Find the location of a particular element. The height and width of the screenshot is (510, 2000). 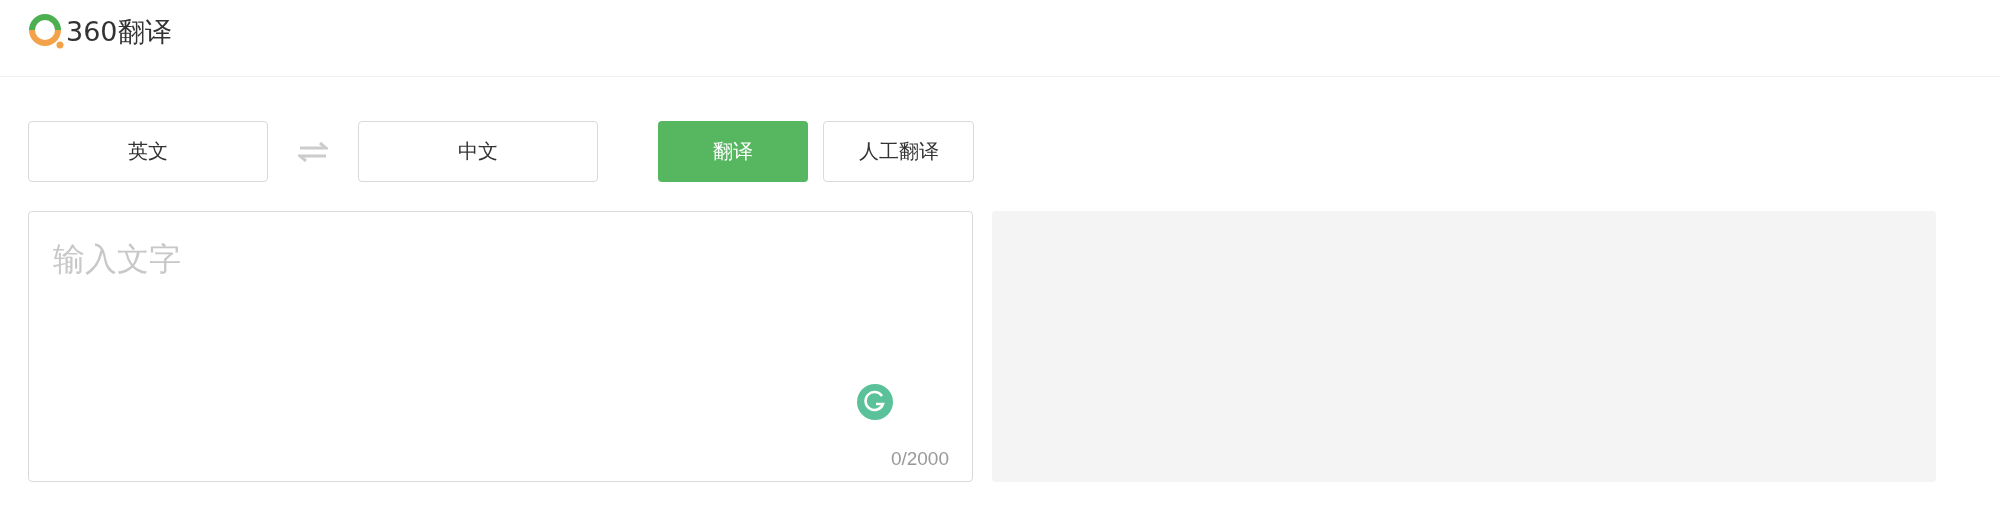

swap-icon is located at coordinates (313, 151).